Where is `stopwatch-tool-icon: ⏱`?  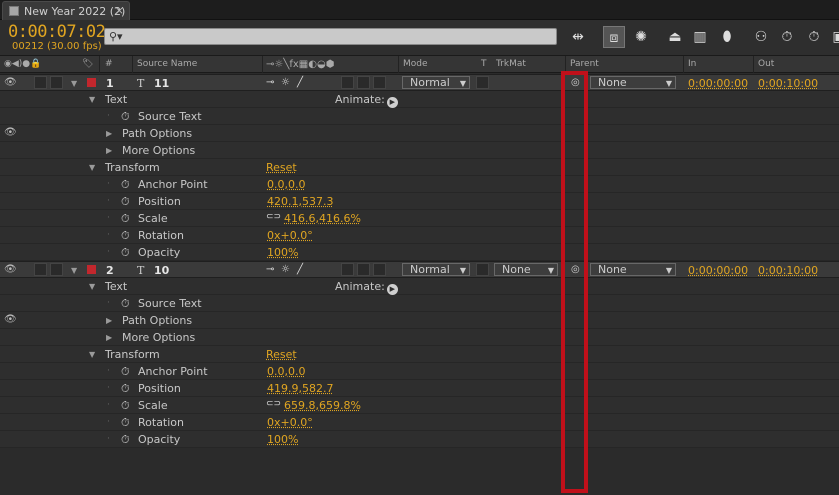
stopwatch-tool-icon: ⏱ is located at coordinates (787, 37).